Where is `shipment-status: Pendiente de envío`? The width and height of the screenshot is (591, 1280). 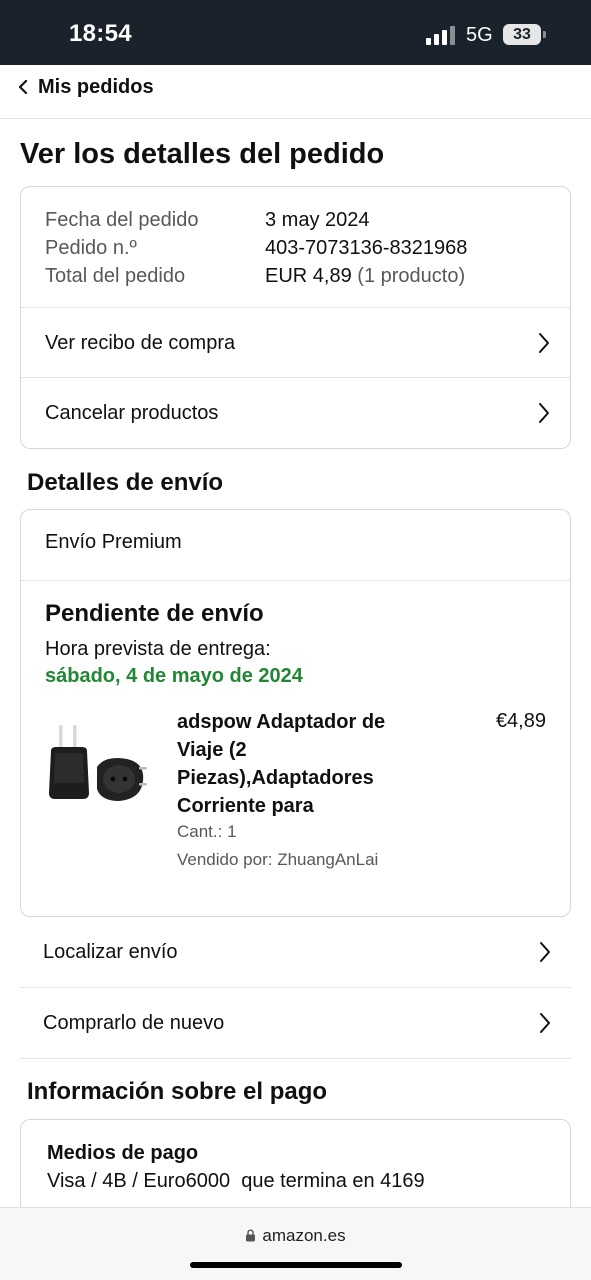
shipment-status: Pendiente de envío is located at coordinates (154, 613).